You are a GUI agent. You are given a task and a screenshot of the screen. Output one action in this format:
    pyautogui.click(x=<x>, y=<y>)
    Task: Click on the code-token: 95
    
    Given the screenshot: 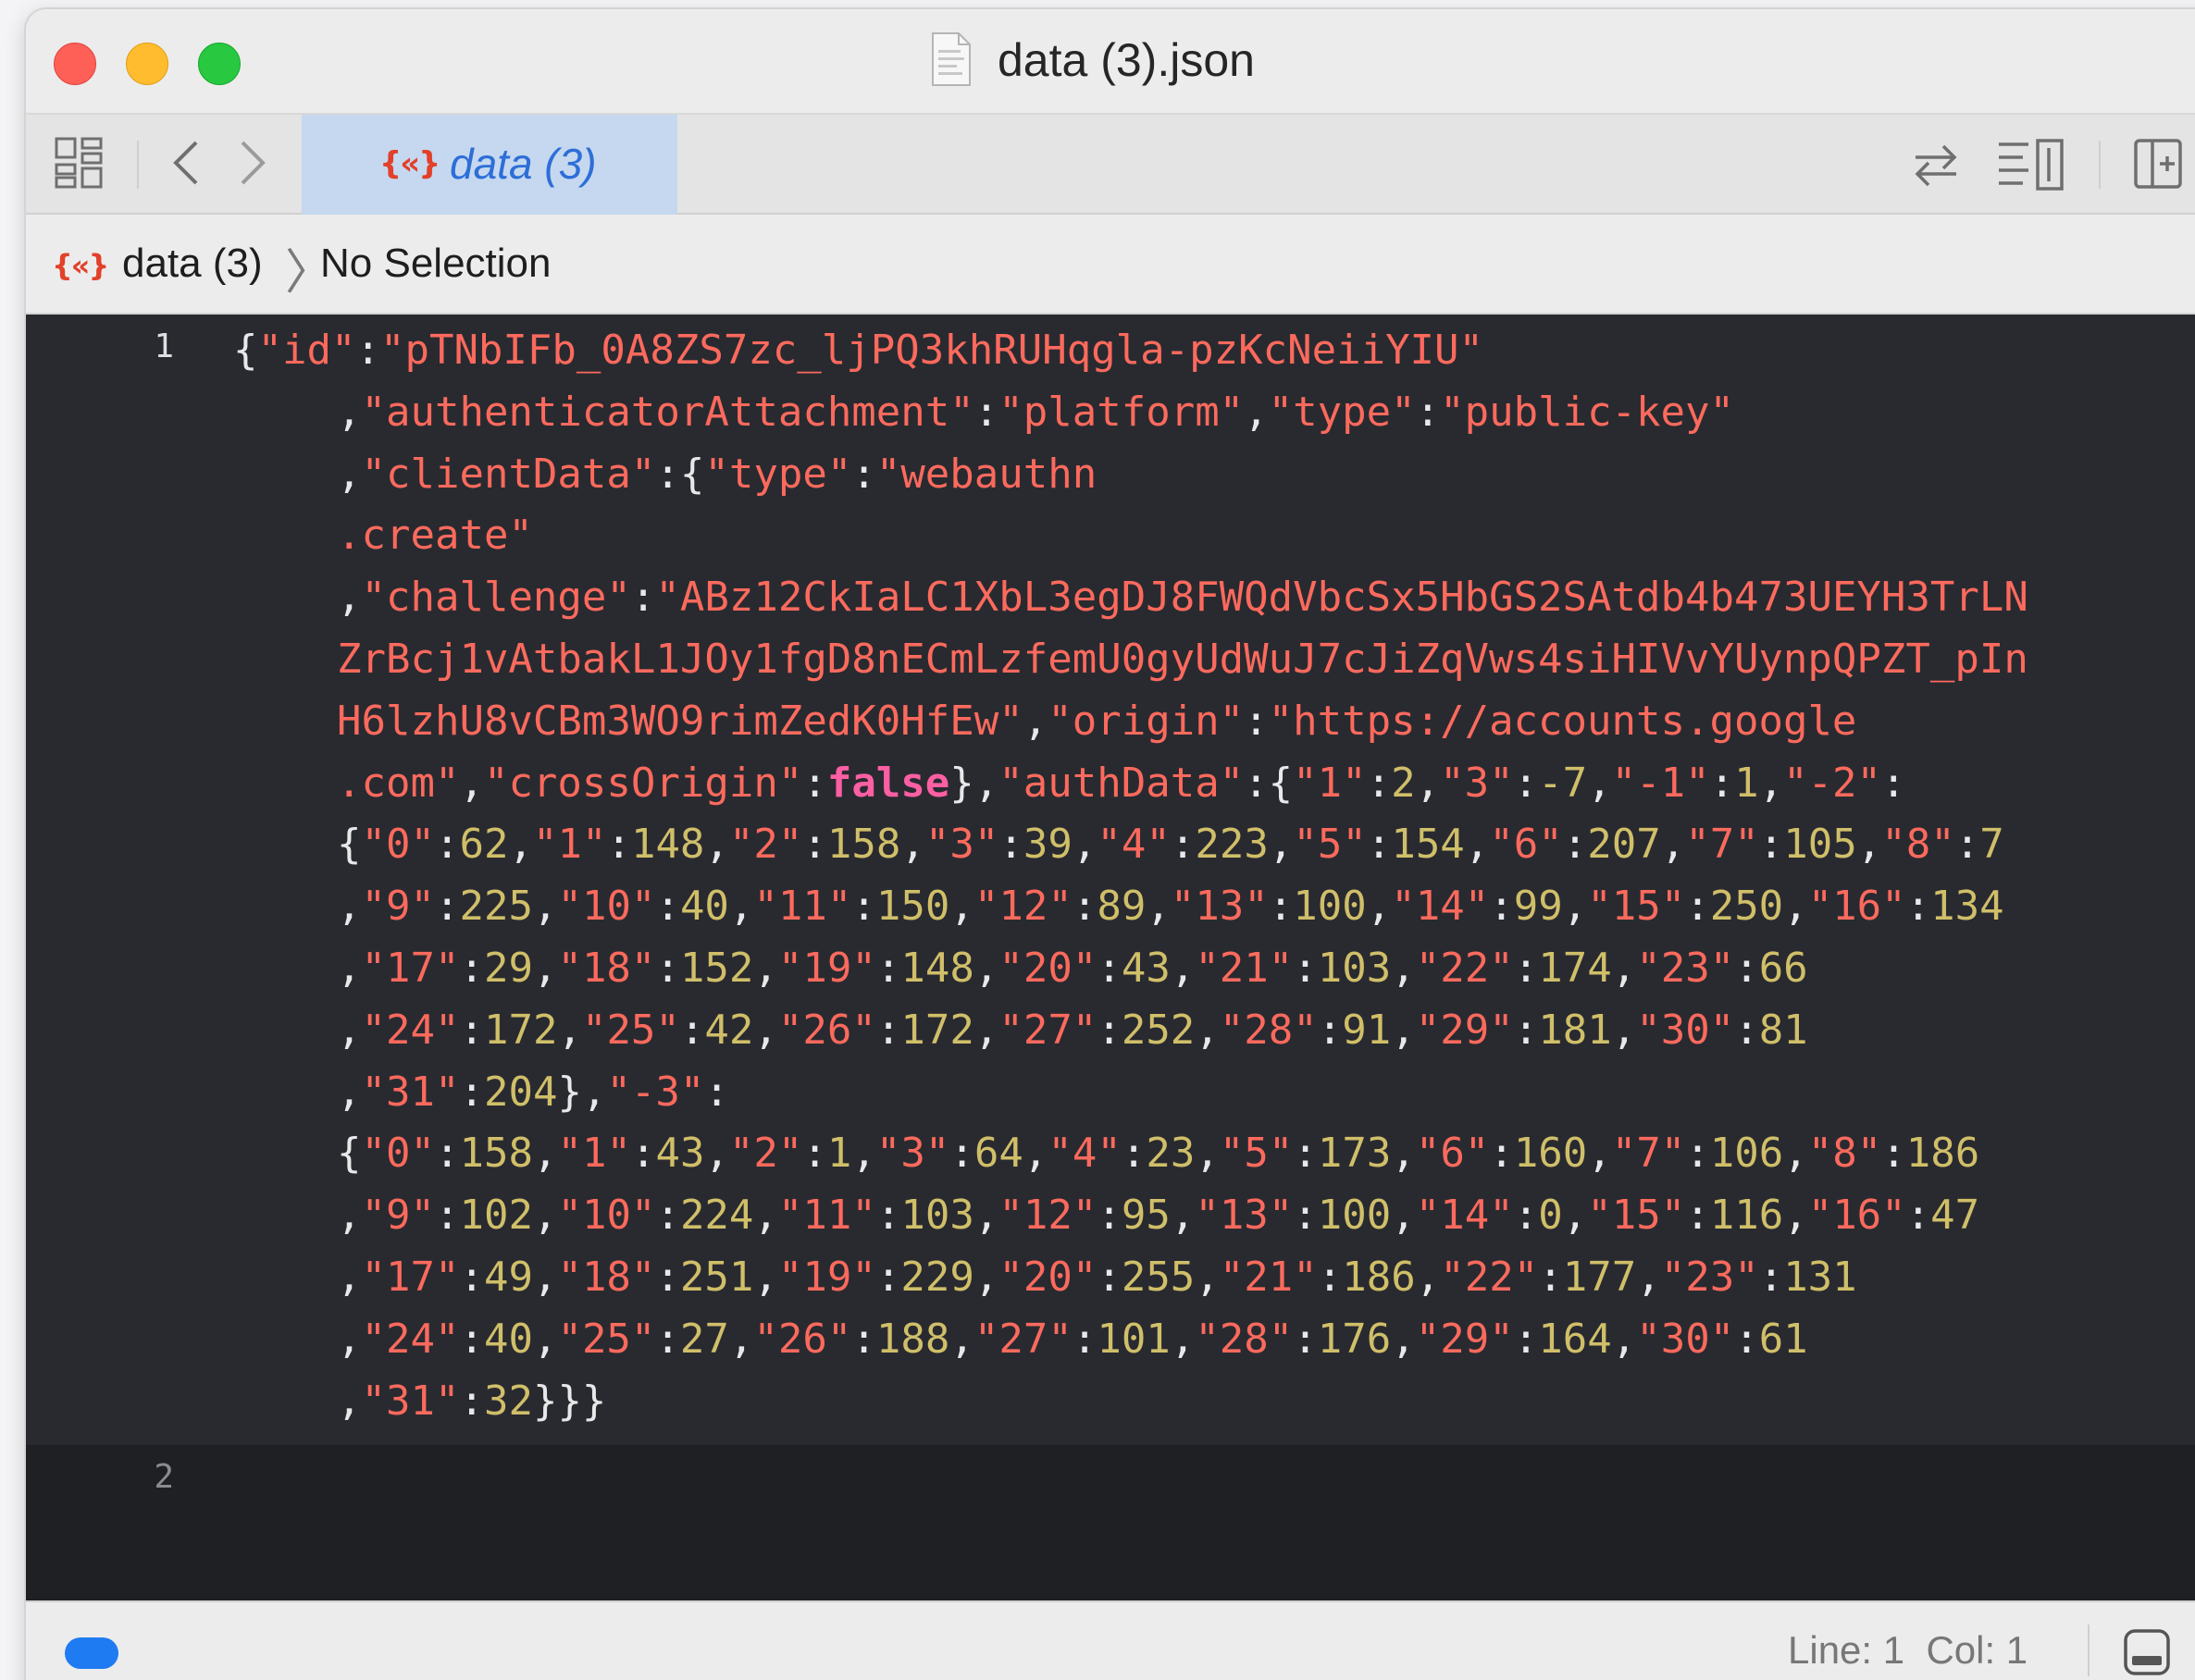 What is the action you would take?
    pyautogui.click(x=1146, y=1216)
    